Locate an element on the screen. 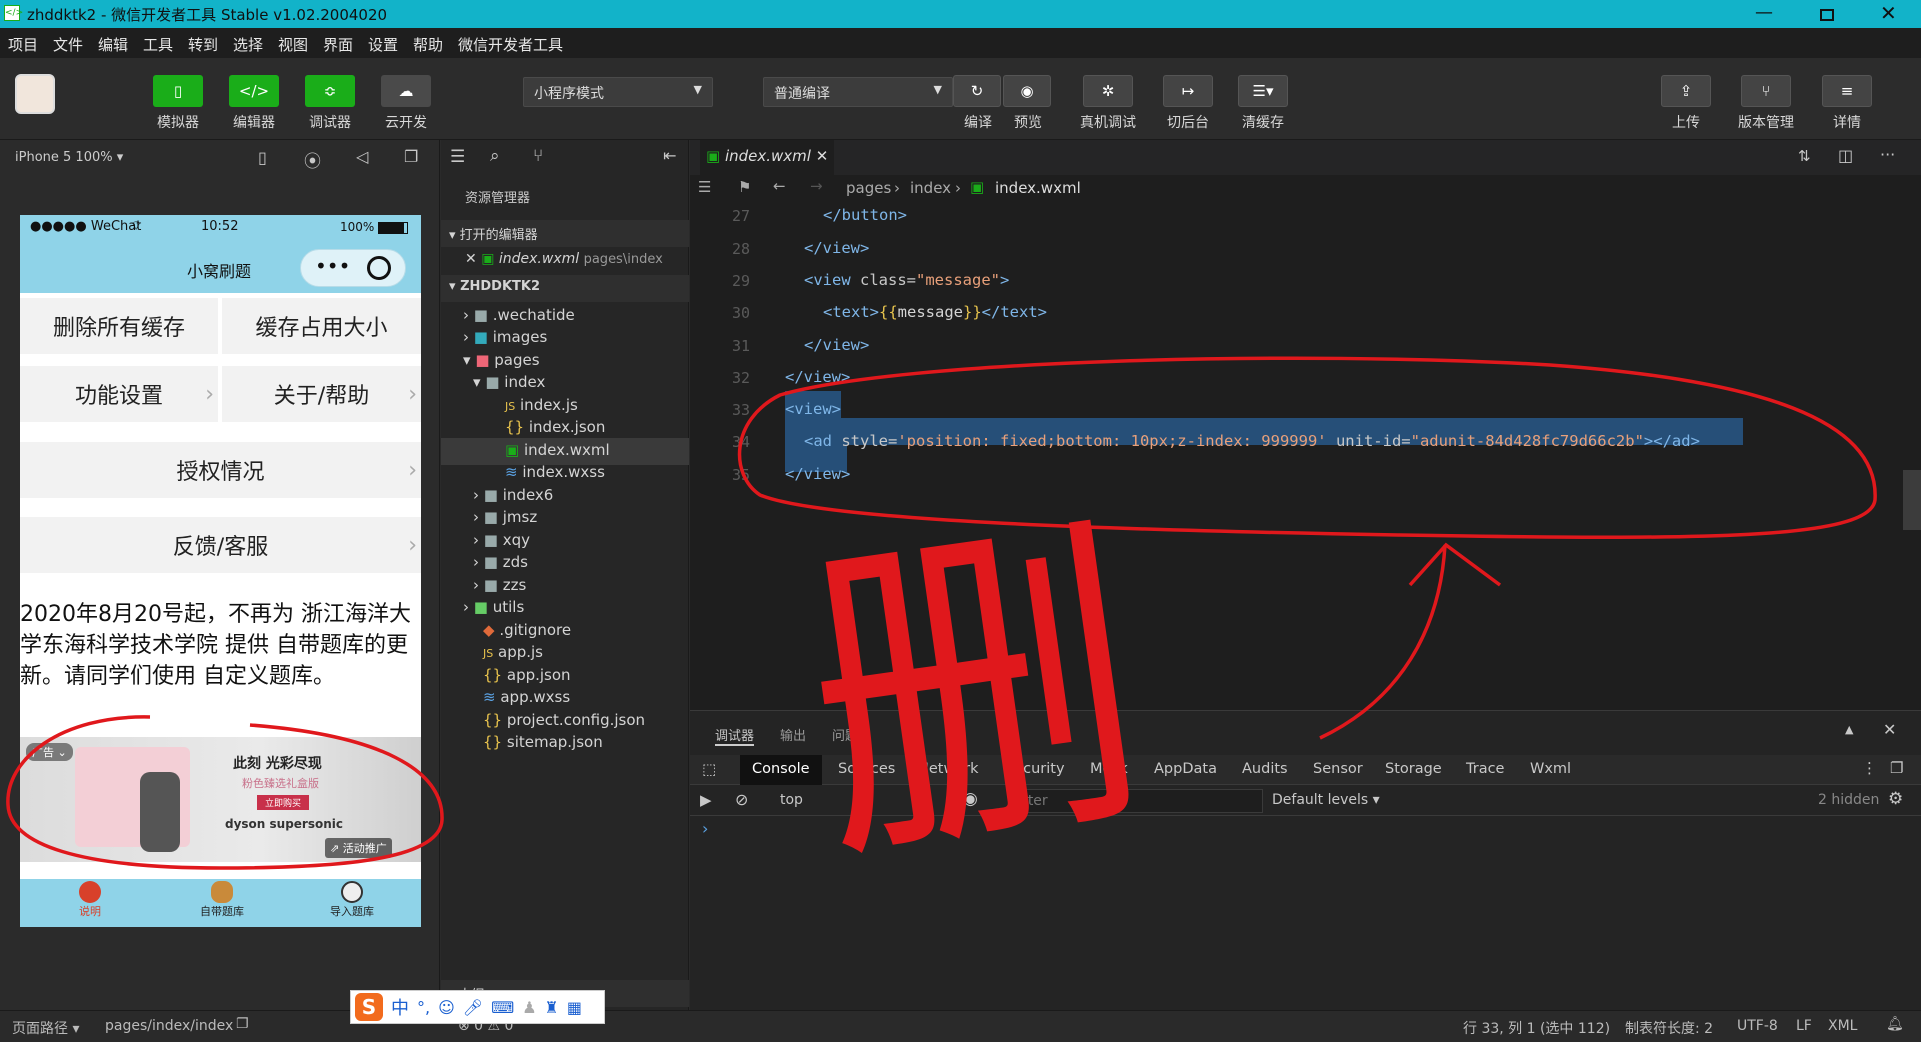 The image size is (1921, 1042). annotation-handwritten-char: 删 is located at coordinates (975, 695).